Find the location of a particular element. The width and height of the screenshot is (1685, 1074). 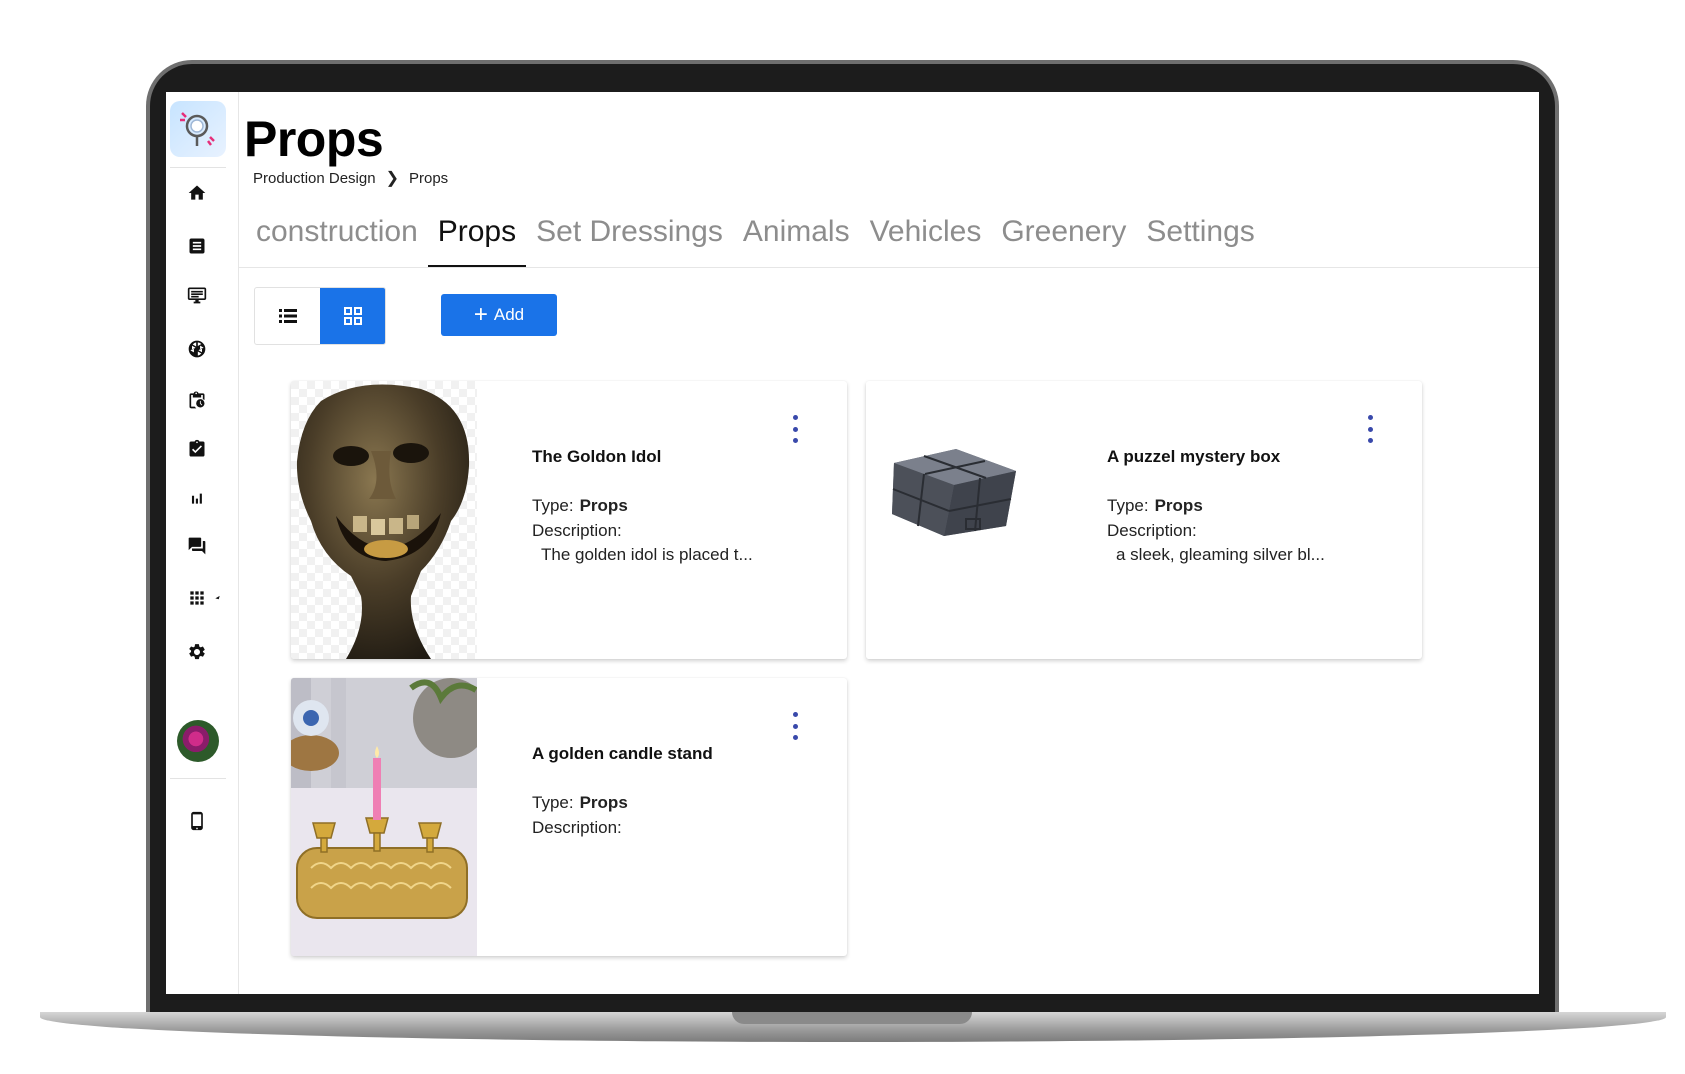

plus-icon: + is located at coordinates (480, 314).